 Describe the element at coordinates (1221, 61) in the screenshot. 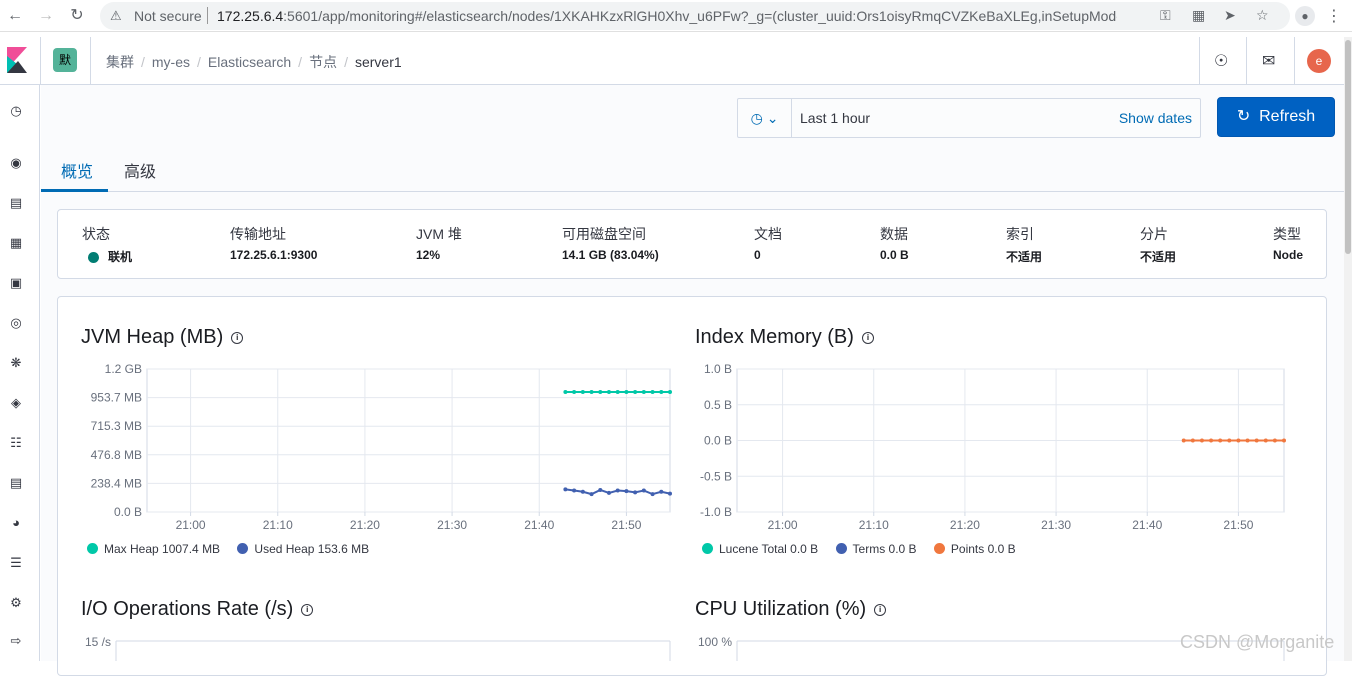

I see `help-icon: ☉` at that location.